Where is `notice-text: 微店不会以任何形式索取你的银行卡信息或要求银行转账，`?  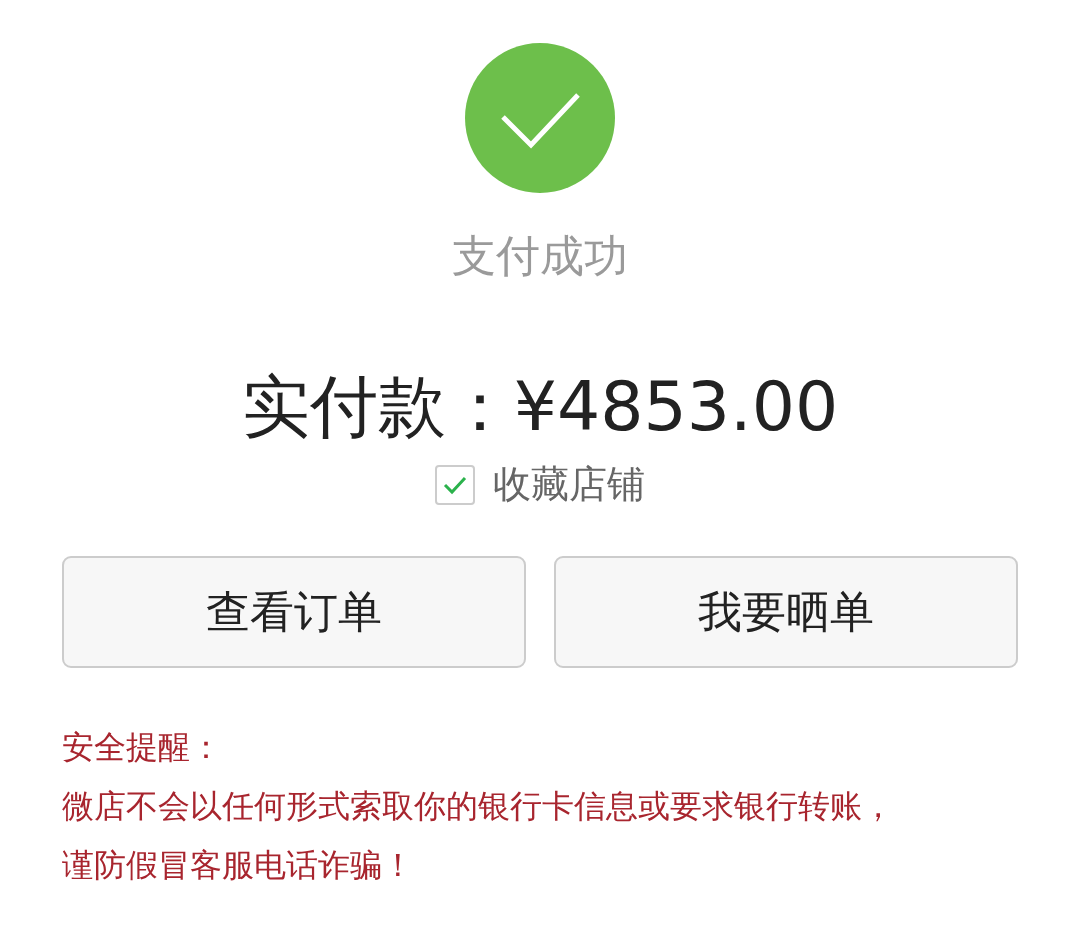 notice-text: 微店不会以任何形式索取你的银行卡信息或要求银行转账， is located at coordinates (478, 806).